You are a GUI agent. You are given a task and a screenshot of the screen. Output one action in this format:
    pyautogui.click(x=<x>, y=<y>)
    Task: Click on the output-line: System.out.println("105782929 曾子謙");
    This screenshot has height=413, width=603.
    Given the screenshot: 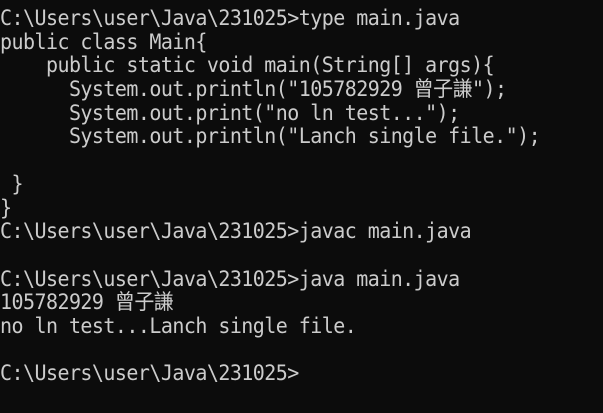 What is the action you would take?
    pyautogui.click(x=253, y=89)
    